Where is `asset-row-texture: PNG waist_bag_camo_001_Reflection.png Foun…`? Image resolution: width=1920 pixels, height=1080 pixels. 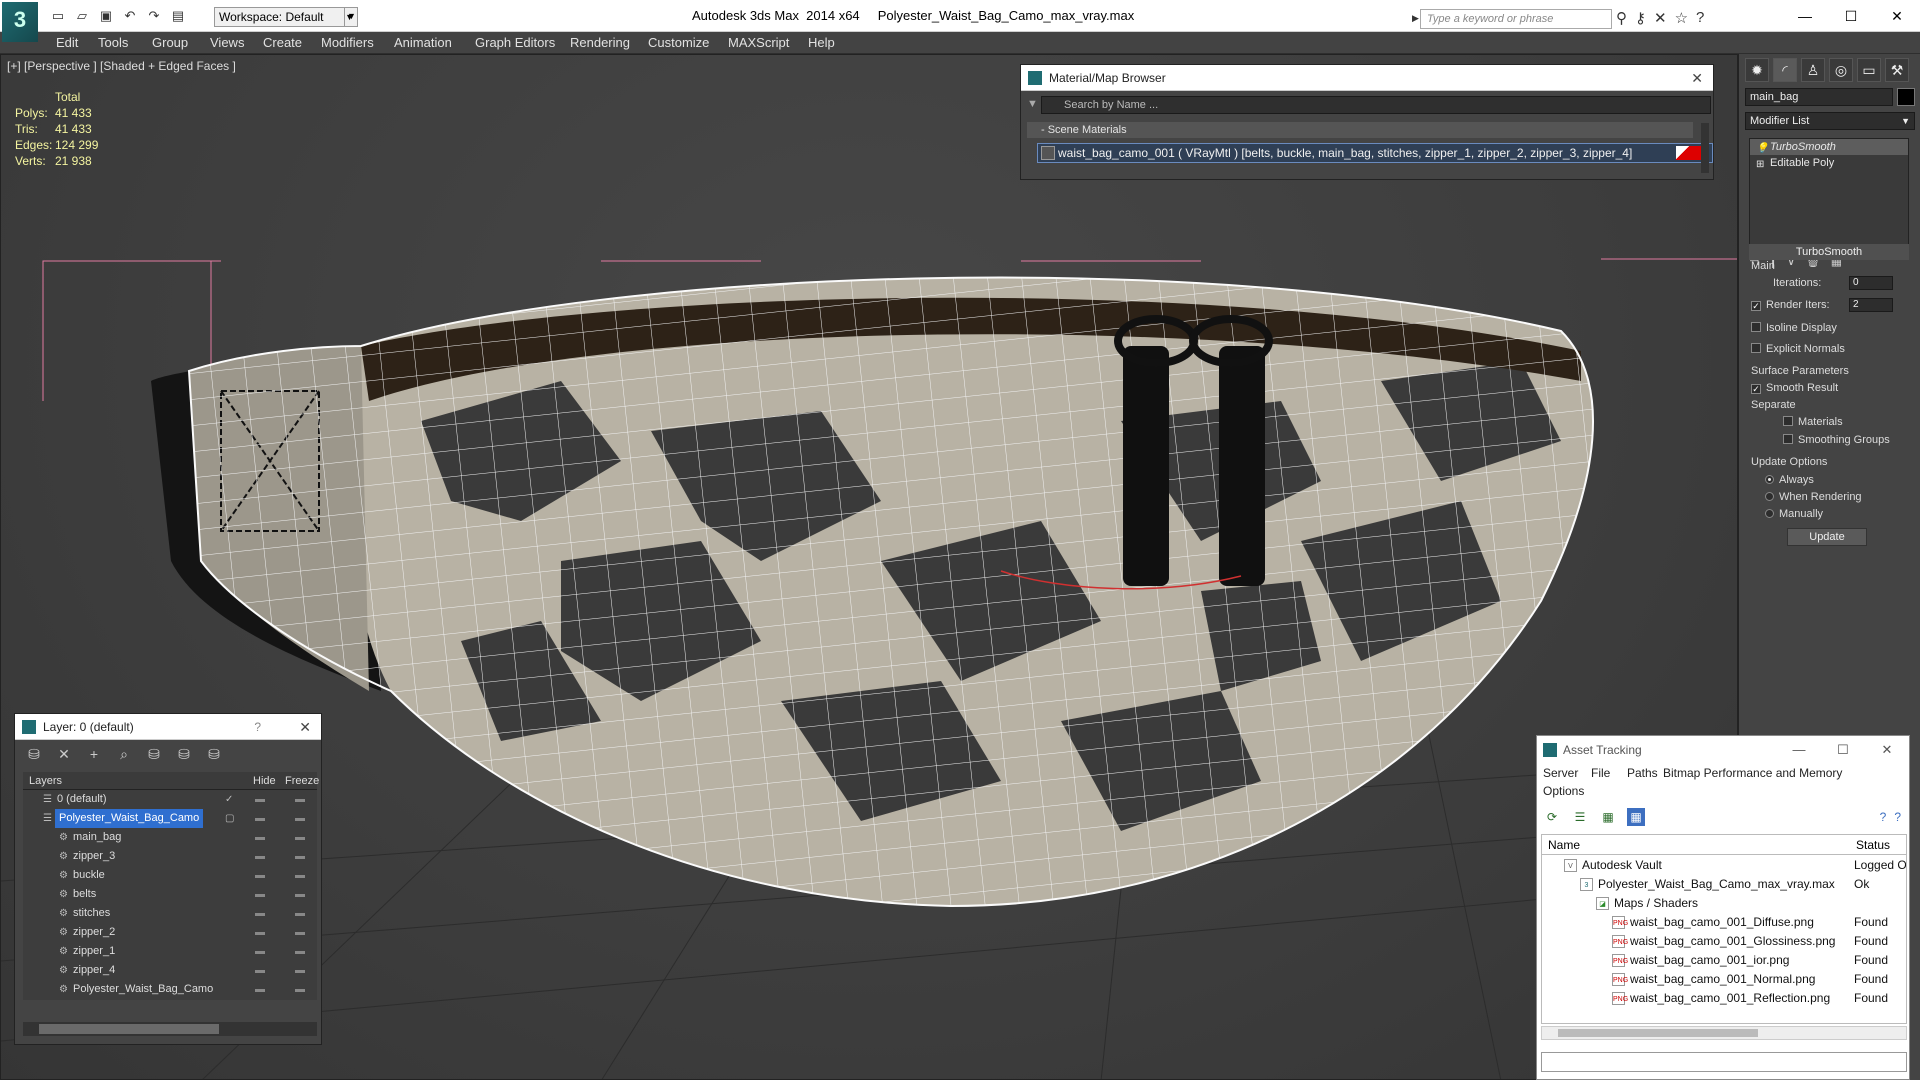 asset-row-texture: PNG waist_bag_camo_001_Reflection.png Foun… is located at coordinates (1724, 998).